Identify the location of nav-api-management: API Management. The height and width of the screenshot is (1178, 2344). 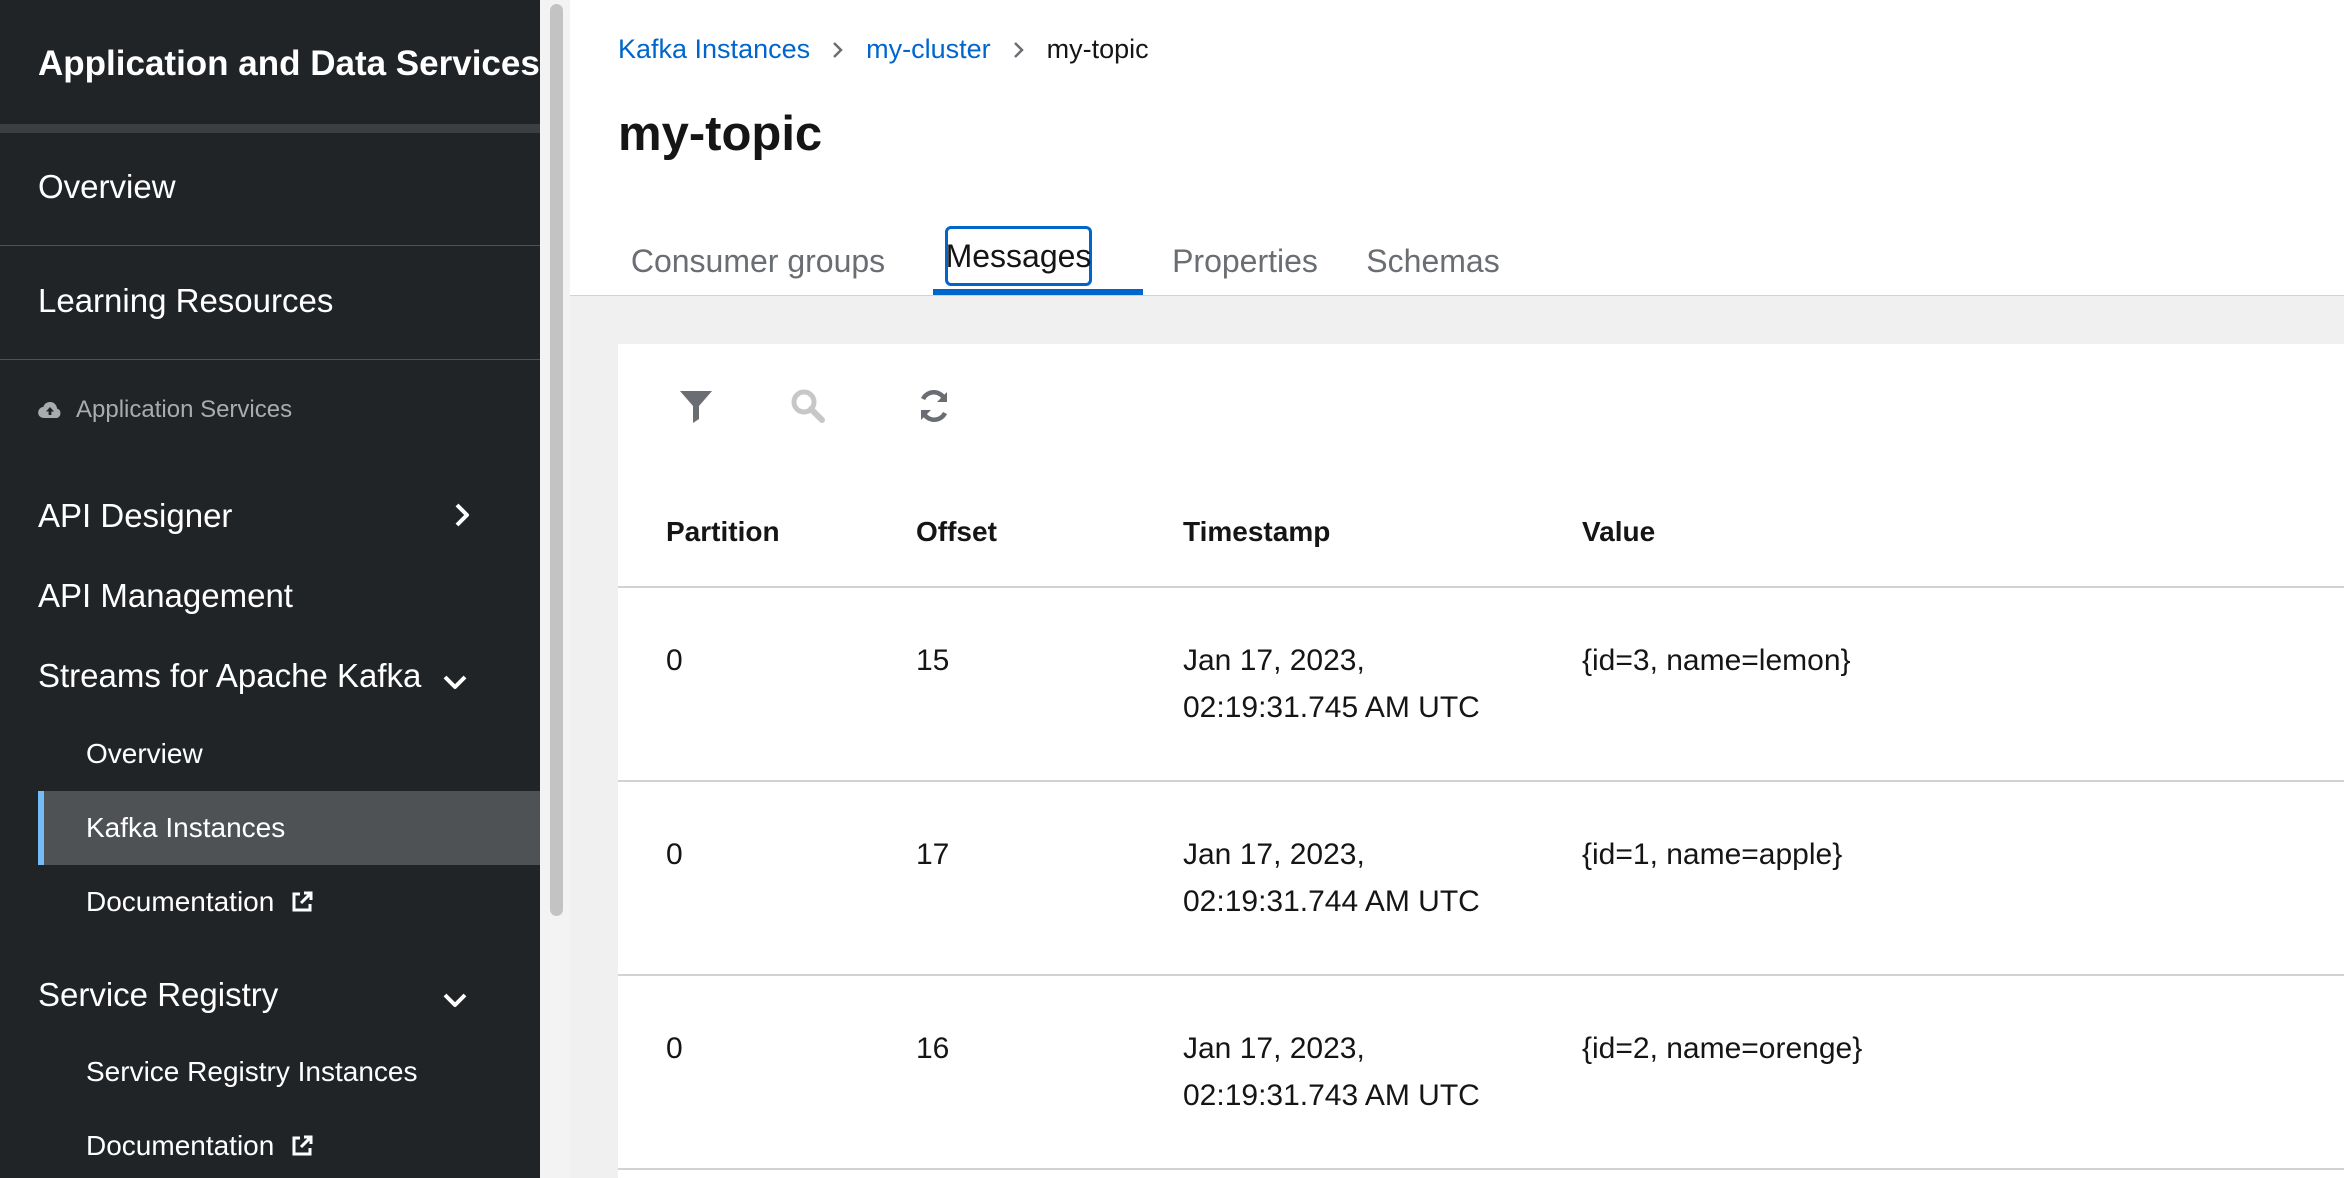
(165, 596).